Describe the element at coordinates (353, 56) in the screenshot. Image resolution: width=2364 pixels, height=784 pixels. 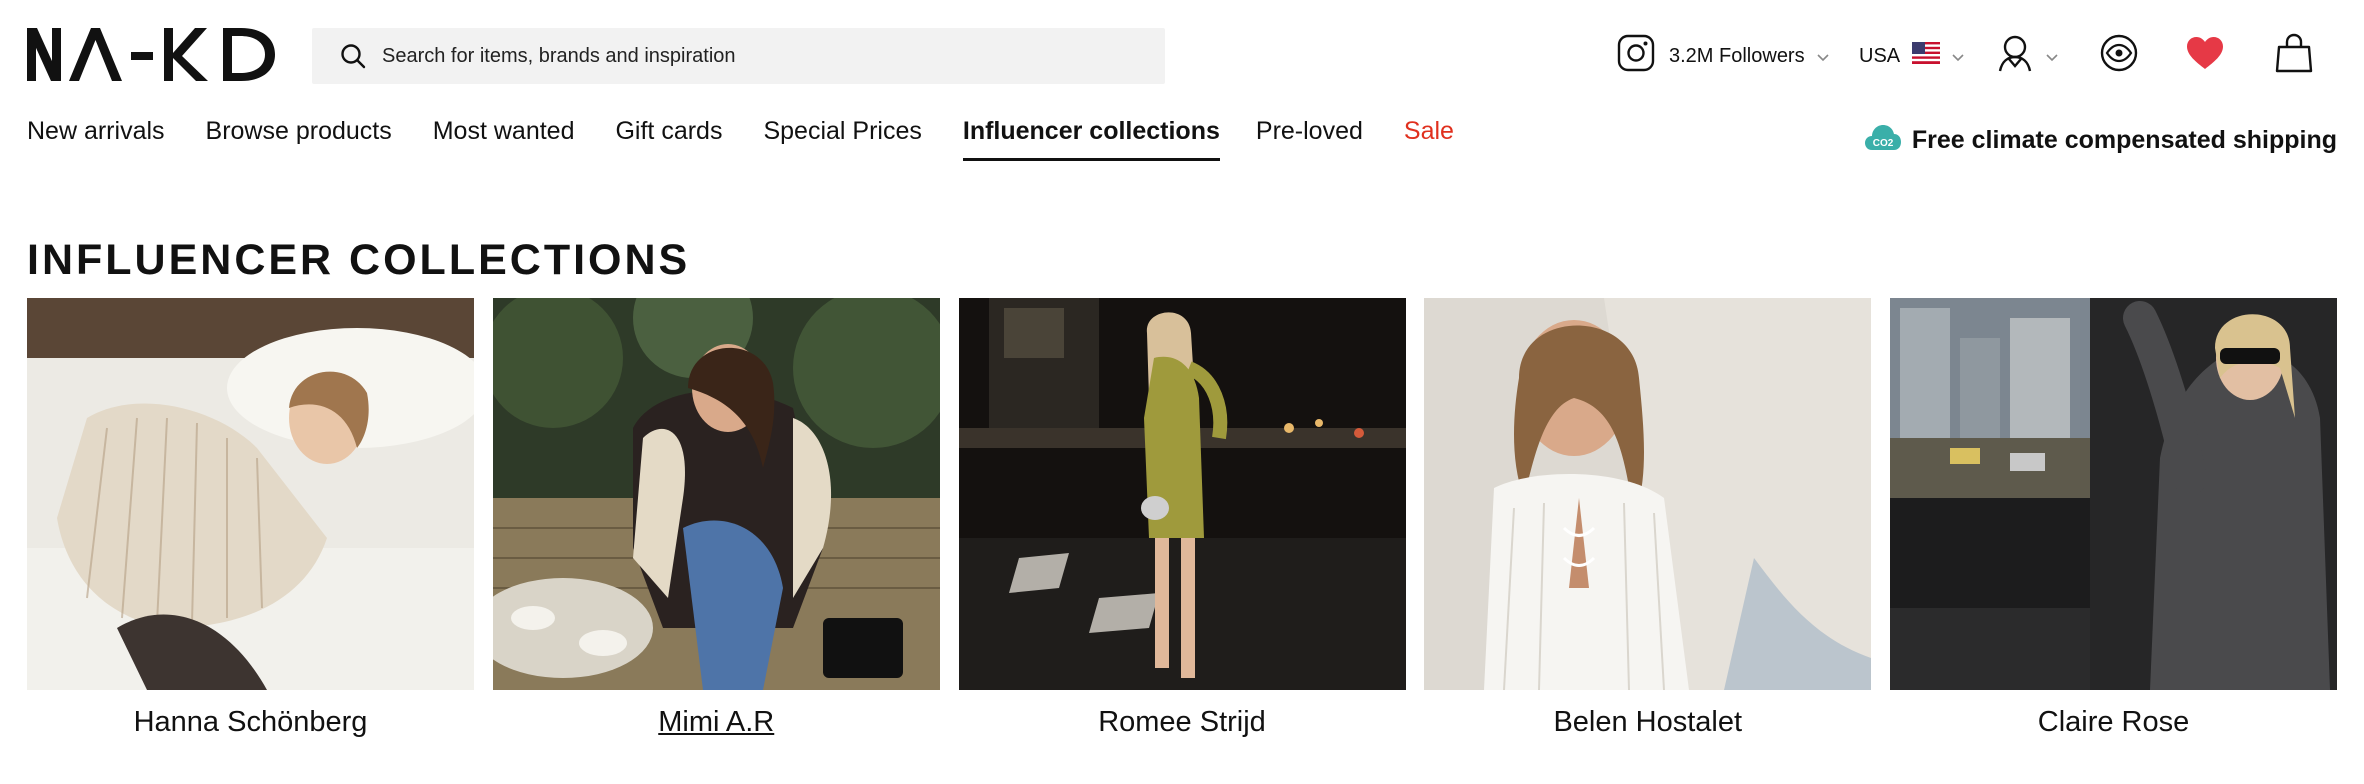
I see `search-icon` at that location.